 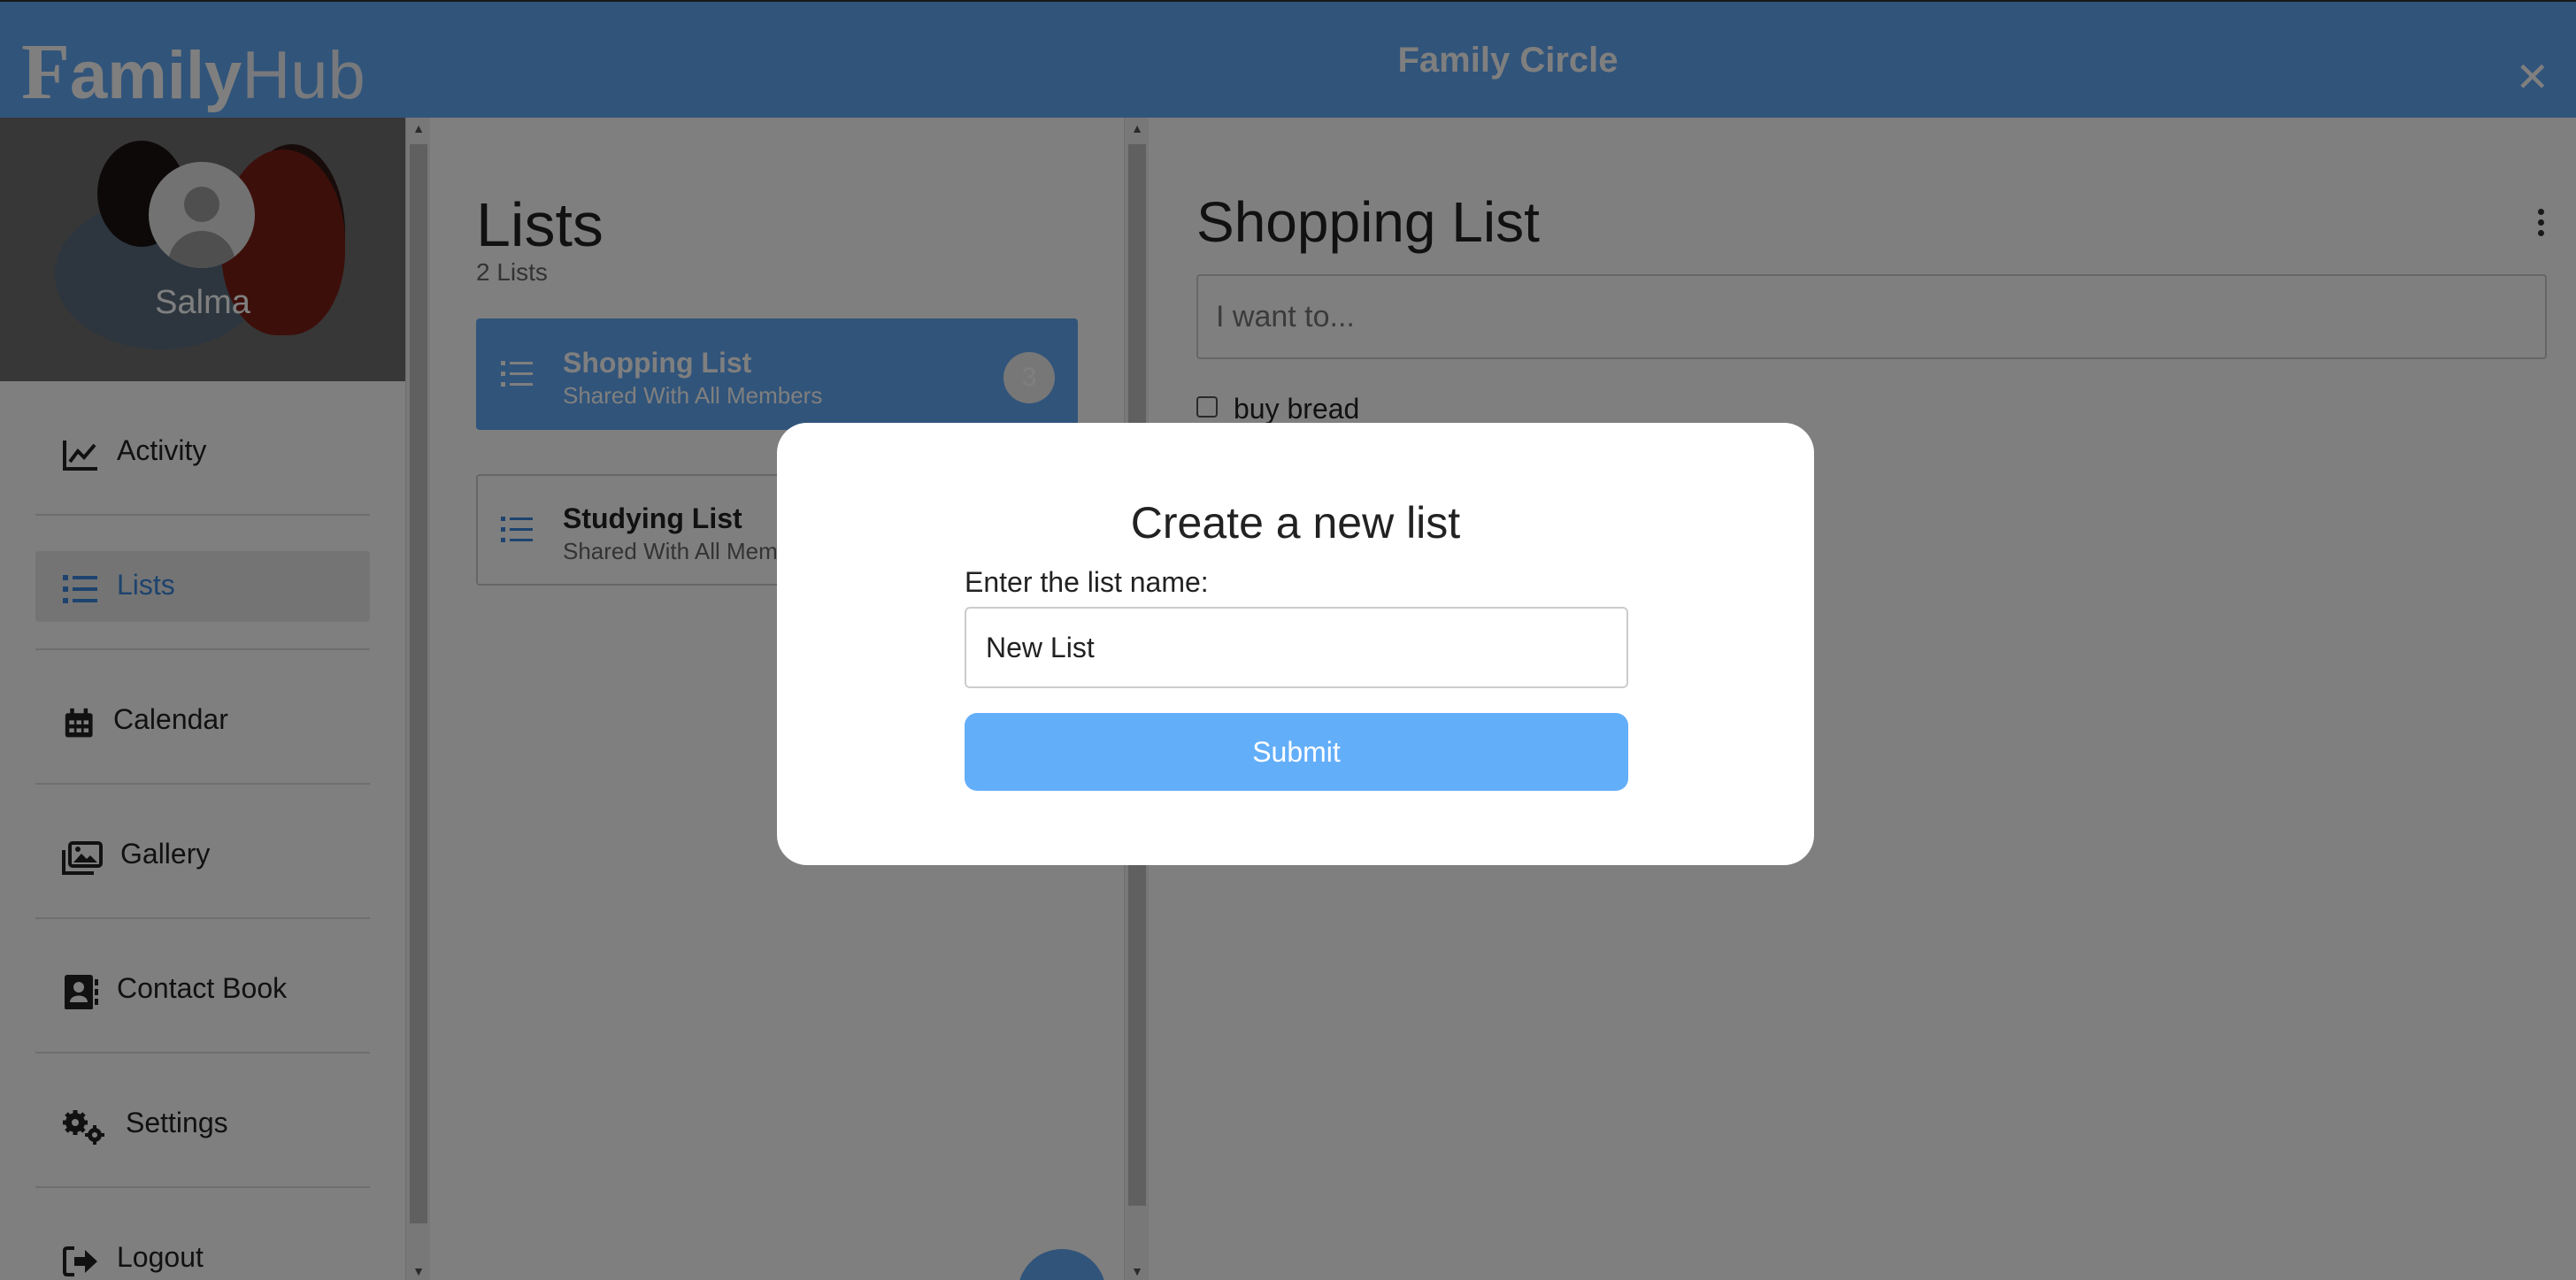 I want to click on list-name-input, so click(x=1296, y=647).